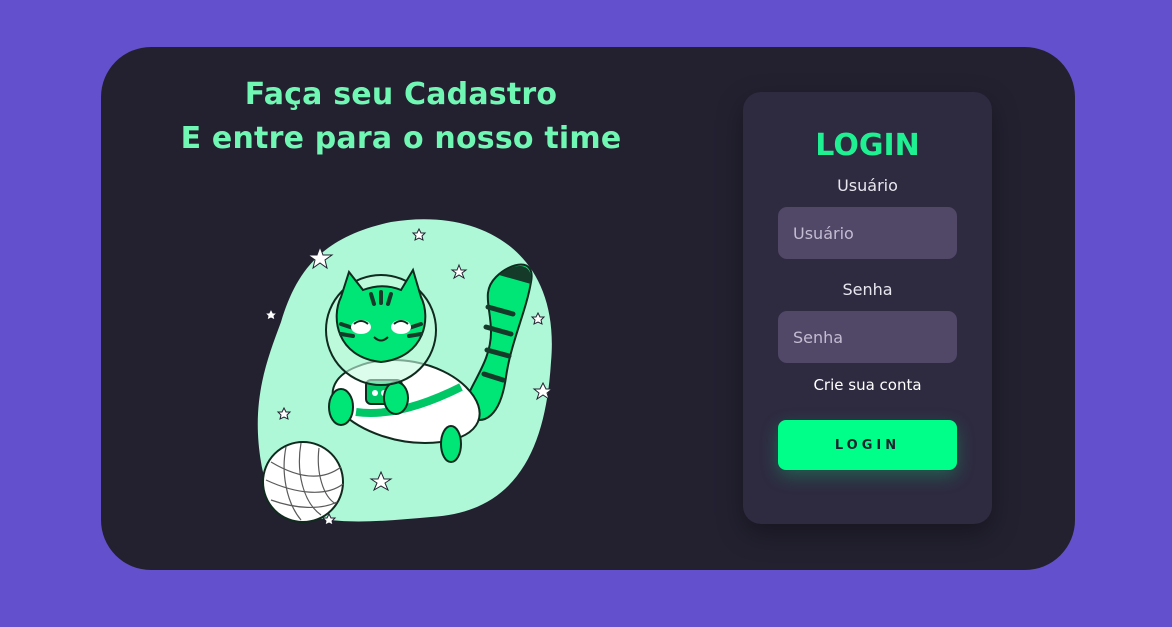 Image resolution: width=1172 pixels, height=627 pixels. What do you see at coordinates (867, 145) in the screenshot?
I see `login-title: LOGIN` at bounding box center [867, 145].